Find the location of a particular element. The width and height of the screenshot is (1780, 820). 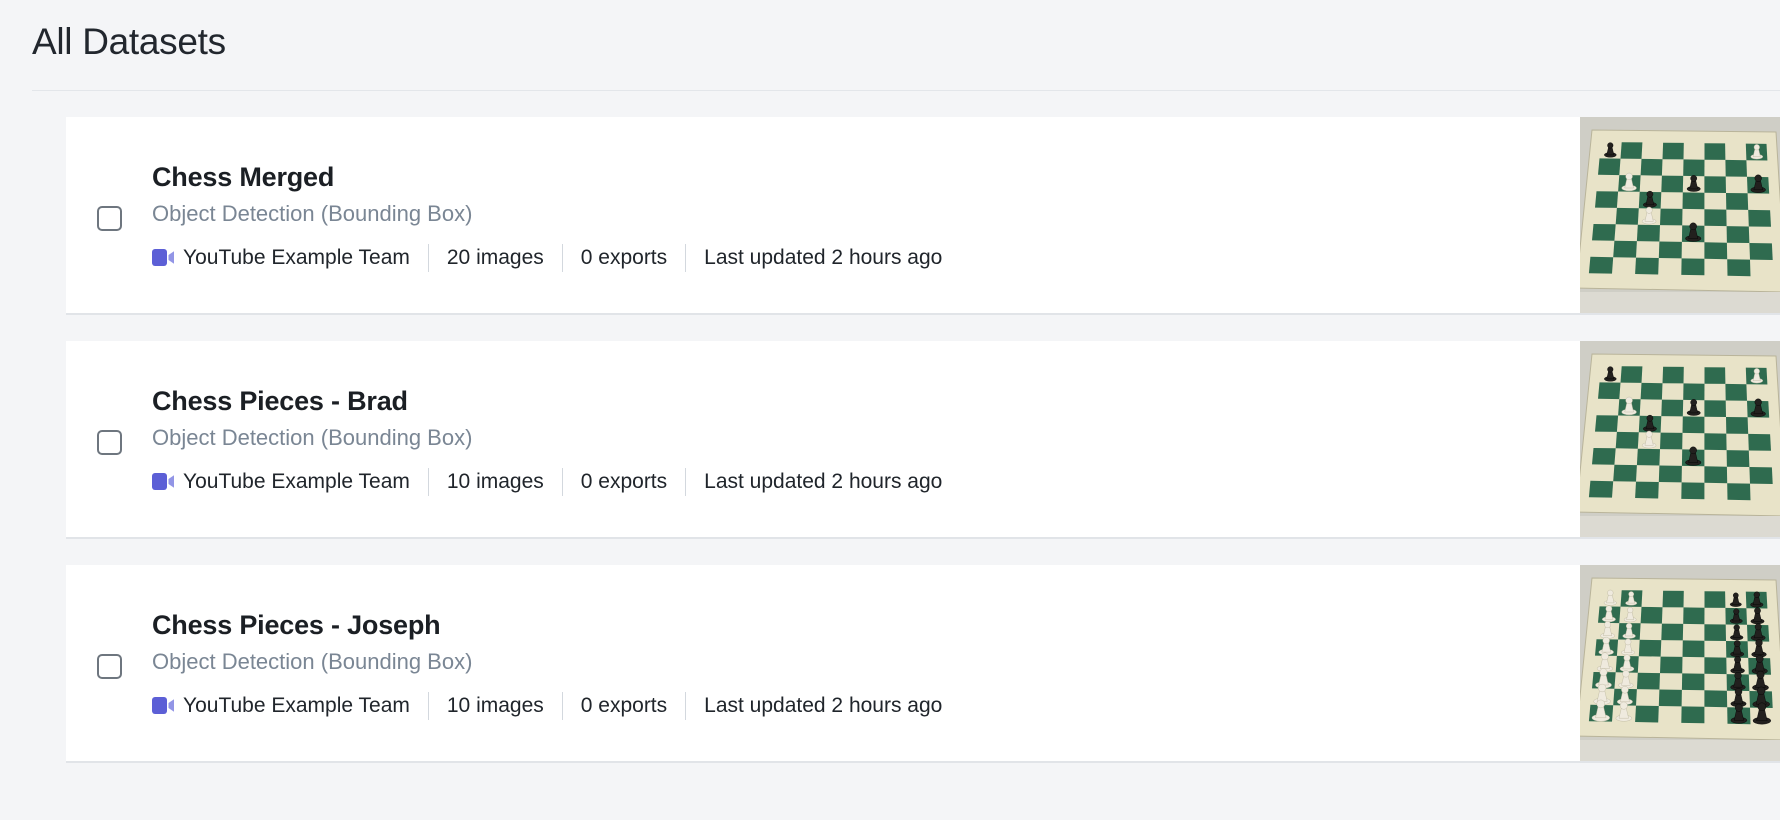

dataset-image-count: 20 images is located at coordinates (495, 257).